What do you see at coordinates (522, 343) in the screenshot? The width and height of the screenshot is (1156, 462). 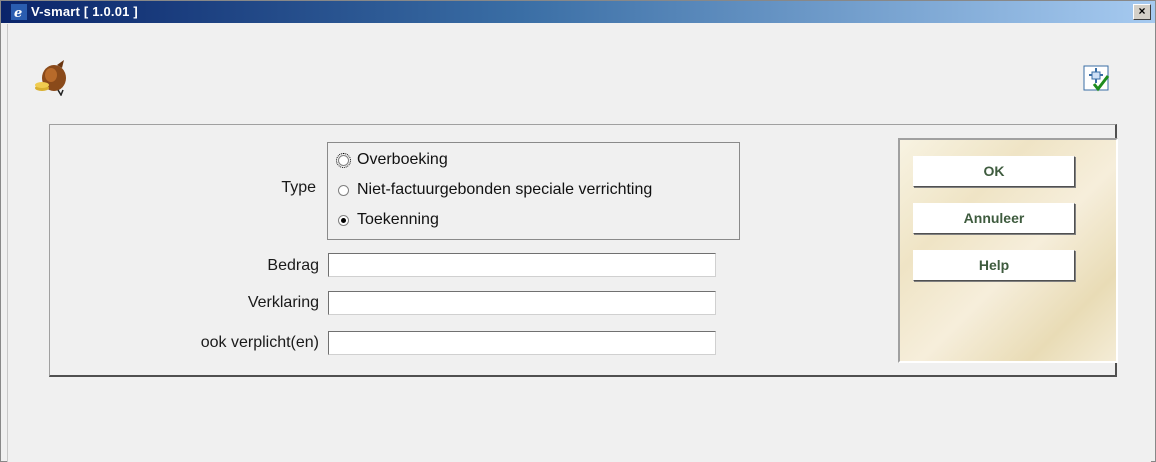 I see `ook-verplicht-input` at bounding box center [522, 343].